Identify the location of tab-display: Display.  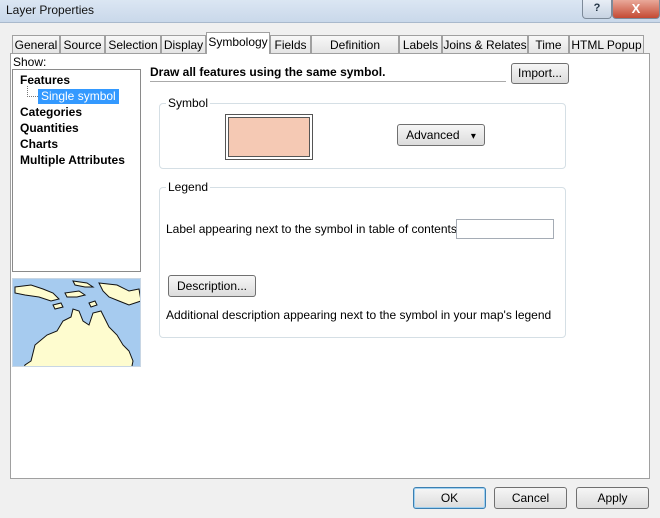
(183, 44).